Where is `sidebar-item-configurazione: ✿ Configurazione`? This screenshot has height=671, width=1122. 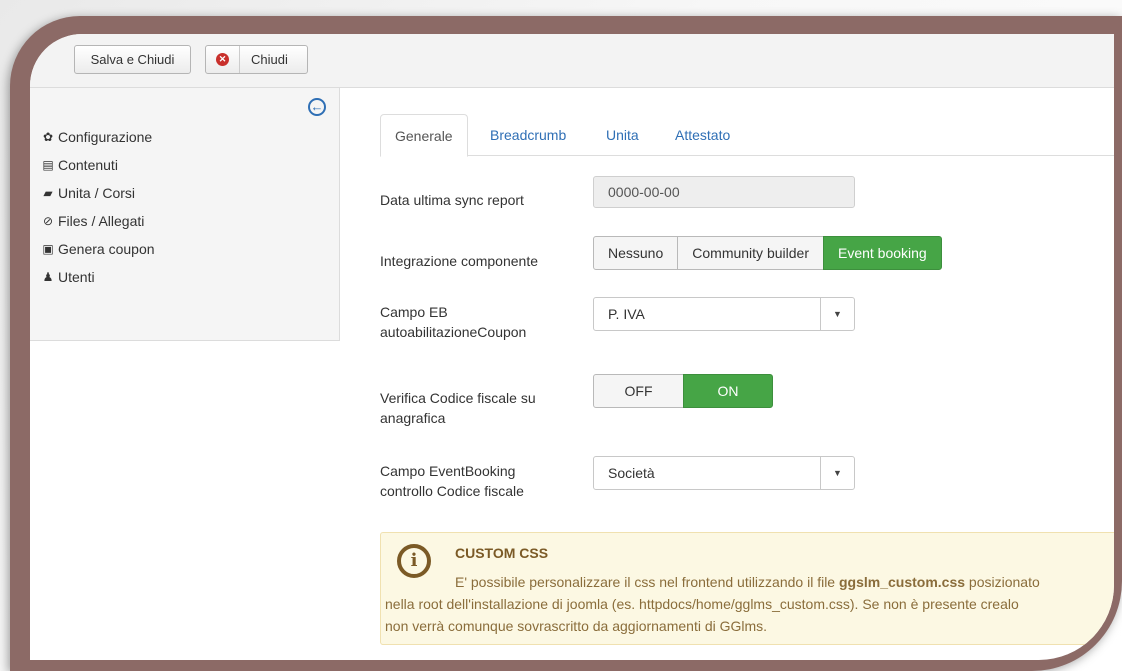 sidebar-item-configurazione: ✿ Configurazione is located at coordinates (97, 142).